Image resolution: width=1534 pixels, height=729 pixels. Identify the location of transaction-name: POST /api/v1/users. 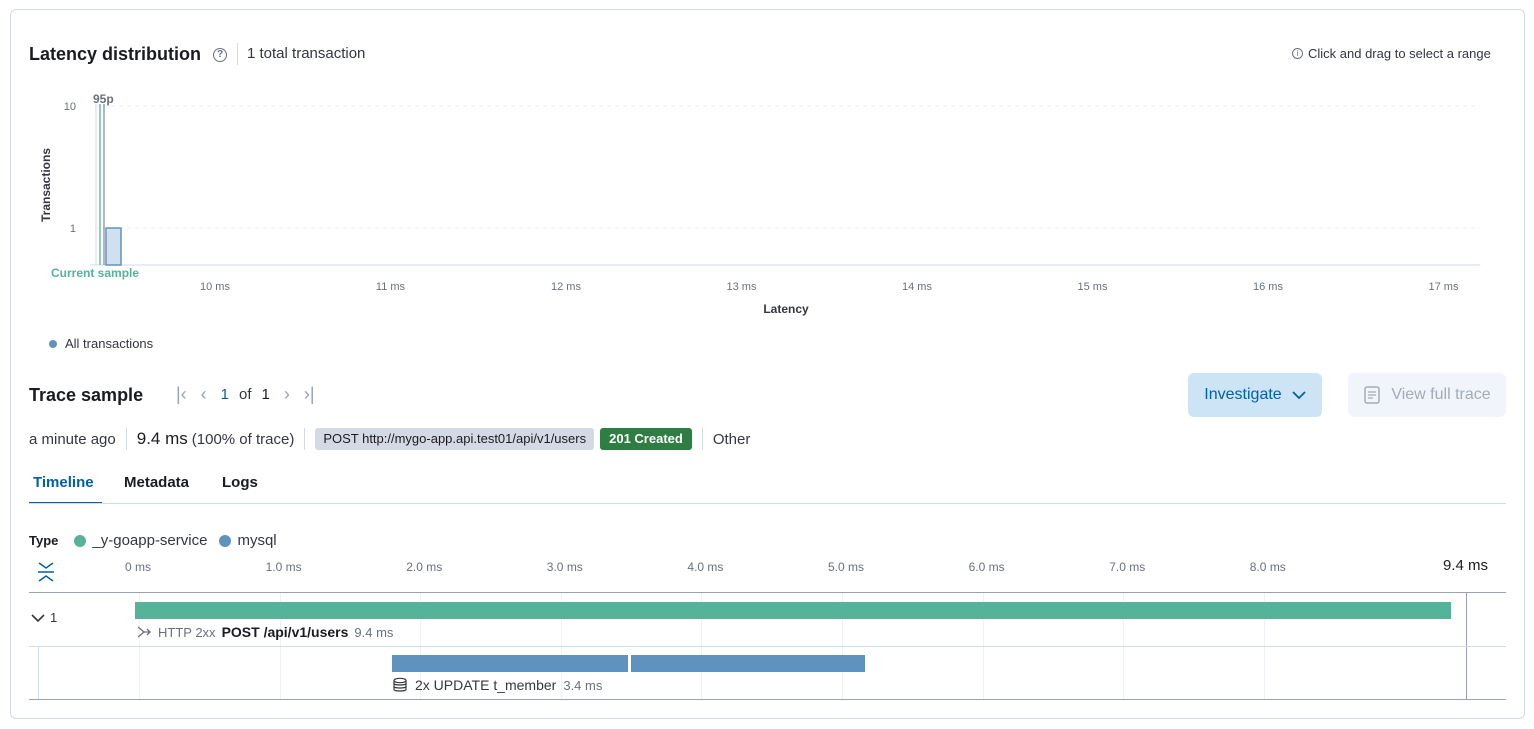
(285, 632).